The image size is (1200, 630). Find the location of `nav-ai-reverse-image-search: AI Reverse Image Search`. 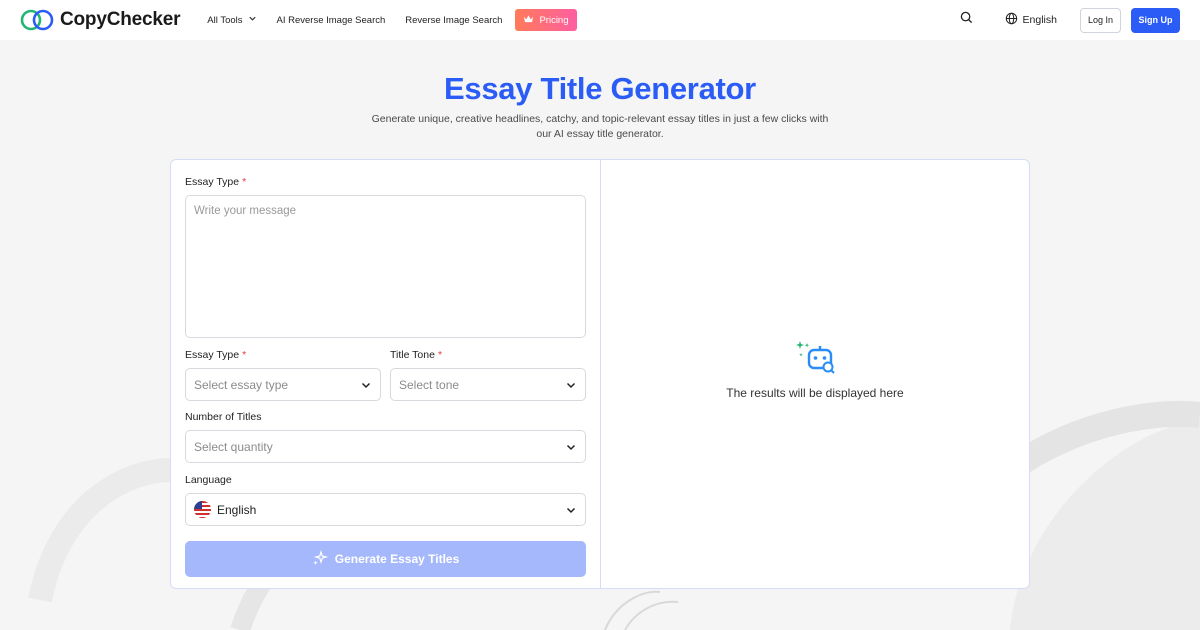

nav-ai-reverse-image-search: AI Reverse Image Search is located at coordinates (331, 20).